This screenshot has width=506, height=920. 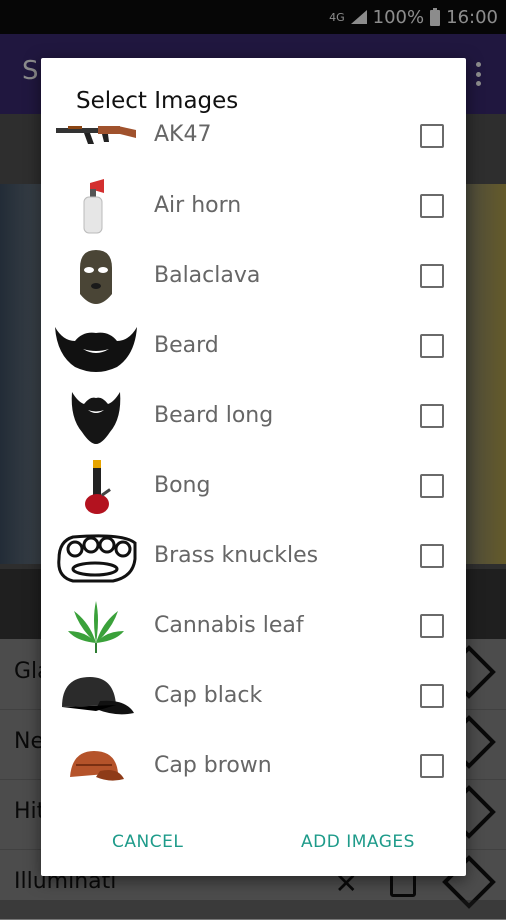 What do you see at coordinates (253, 347) in the screenshot?
I see `list-item-beard: Beard` at bounding box center [253, 347].